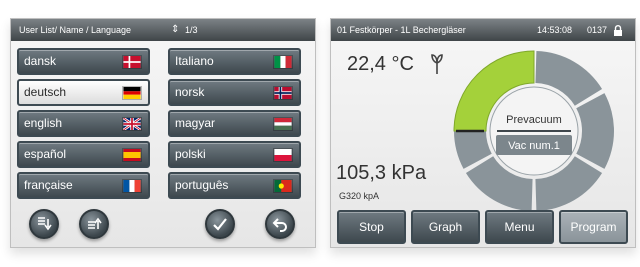  I want to click on hungary-flag-icon, so click(283, 124).